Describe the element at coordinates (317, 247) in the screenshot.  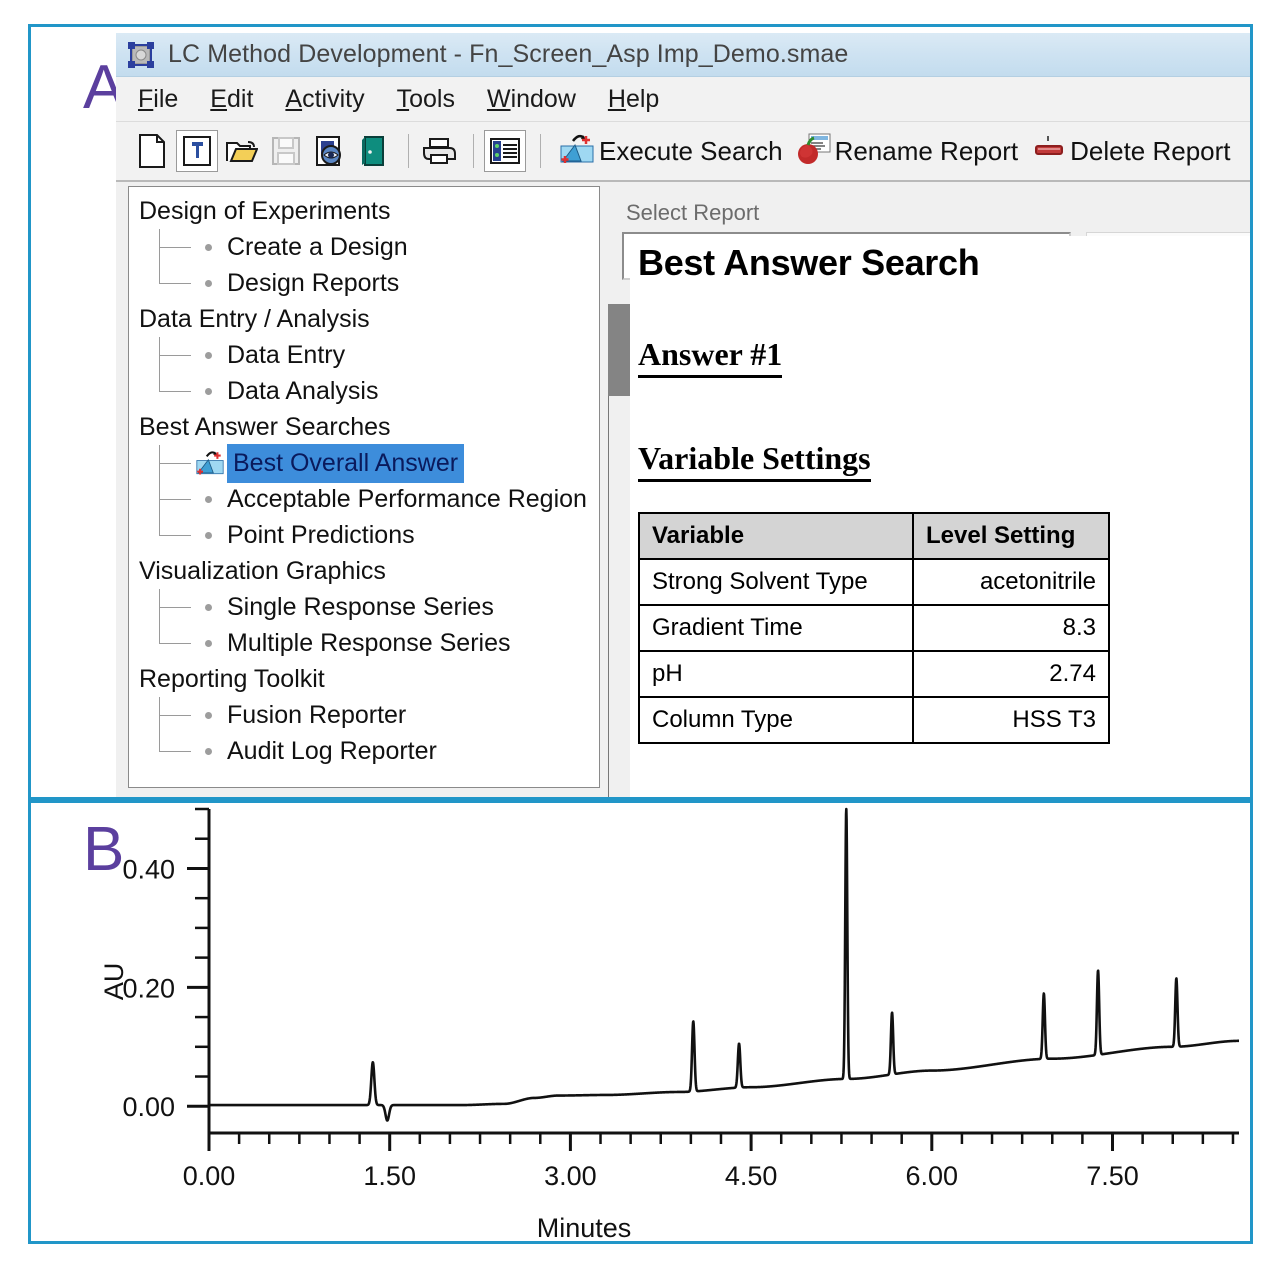
I see `tree-item-label: Create a Design` at that location.